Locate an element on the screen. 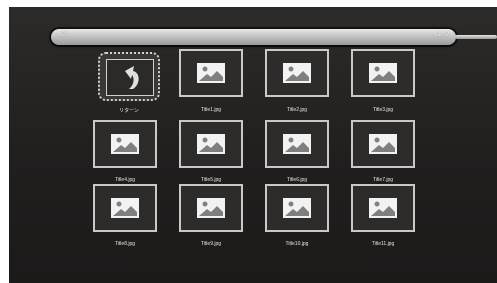  tile-label-title1: Title1.jpg is located at coordinates (211, 110).